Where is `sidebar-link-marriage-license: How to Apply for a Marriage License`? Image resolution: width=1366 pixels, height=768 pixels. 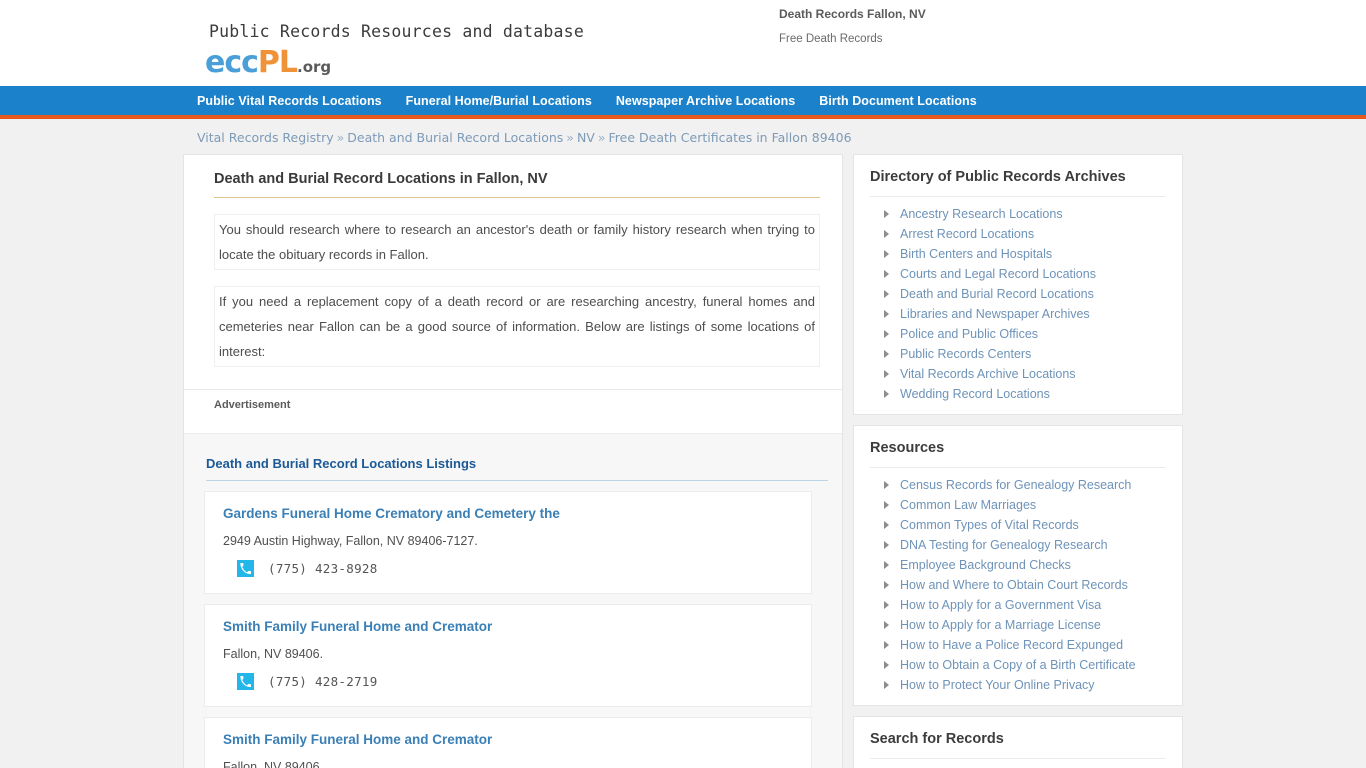 sidebar-link-marriage-license: How to Apply for a Marriage License is located at coordinates (1000, 625).